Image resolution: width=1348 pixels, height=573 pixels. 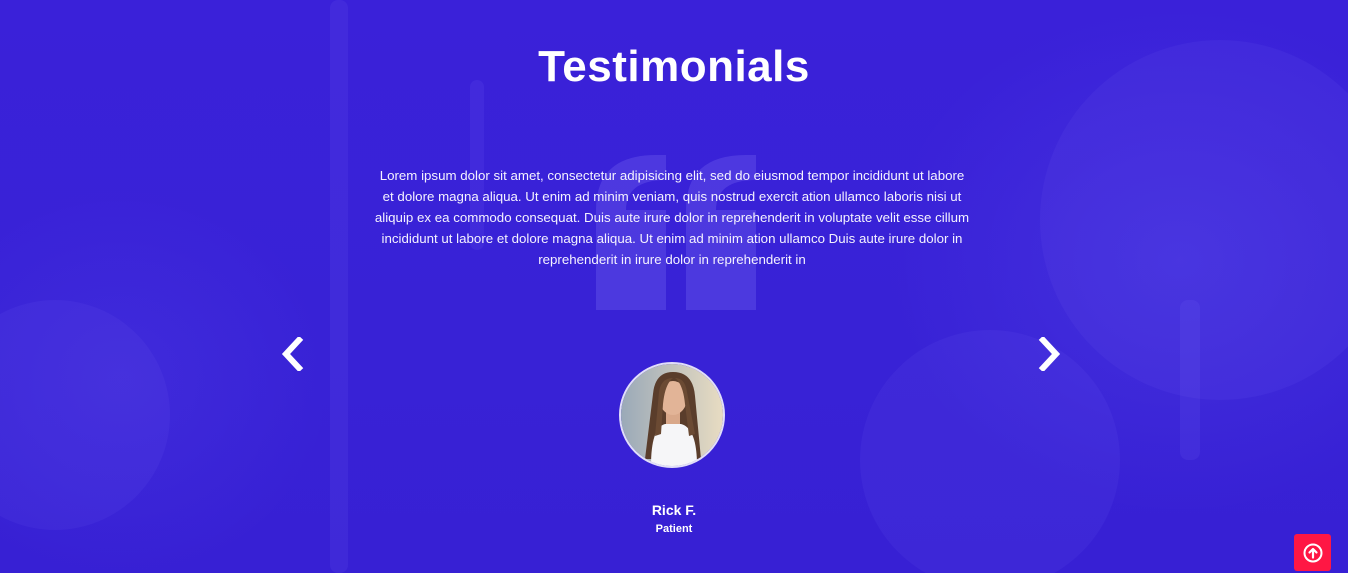 I want to click on testimonial-author-role: Patient, so click(x=674, y=529).